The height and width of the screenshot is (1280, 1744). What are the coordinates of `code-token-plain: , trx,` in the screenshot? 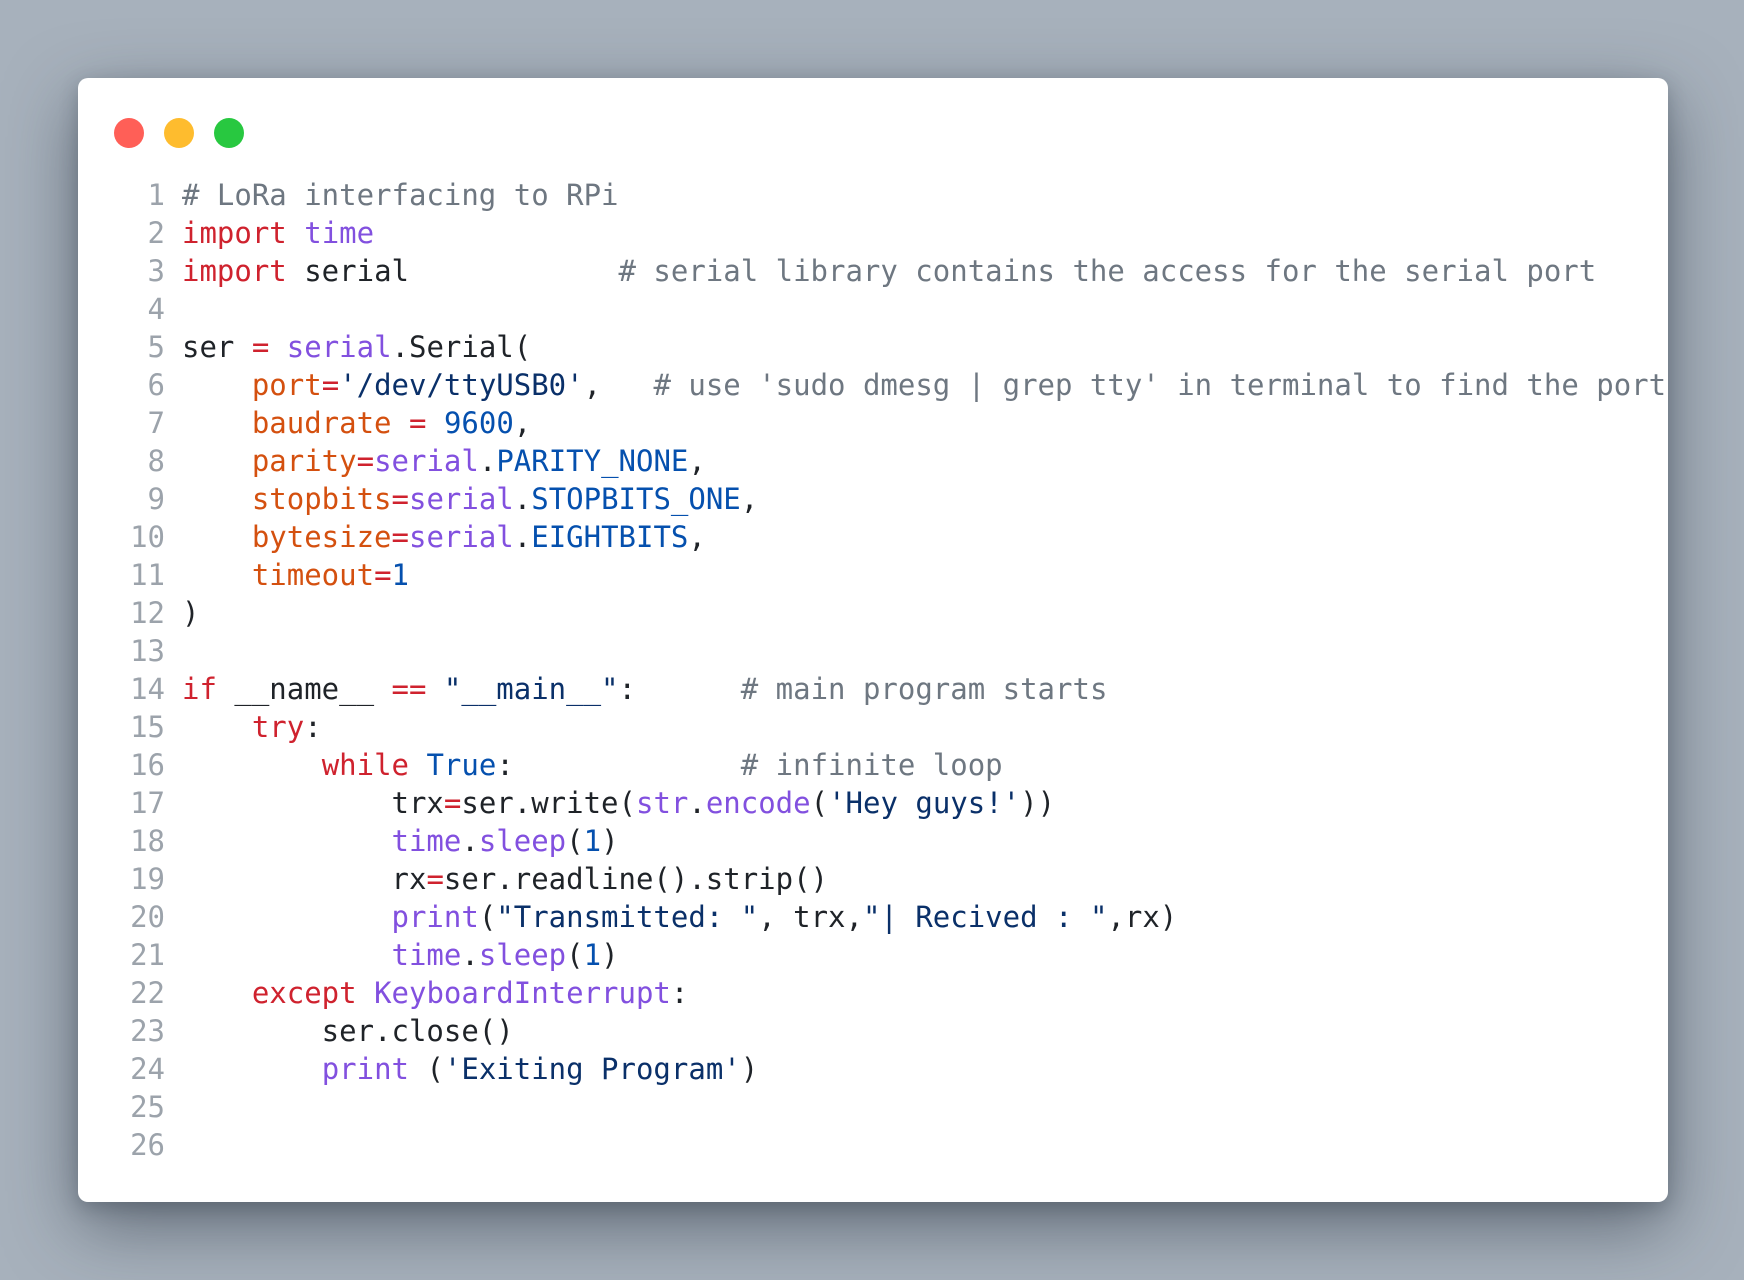 It's located at (810, 917).